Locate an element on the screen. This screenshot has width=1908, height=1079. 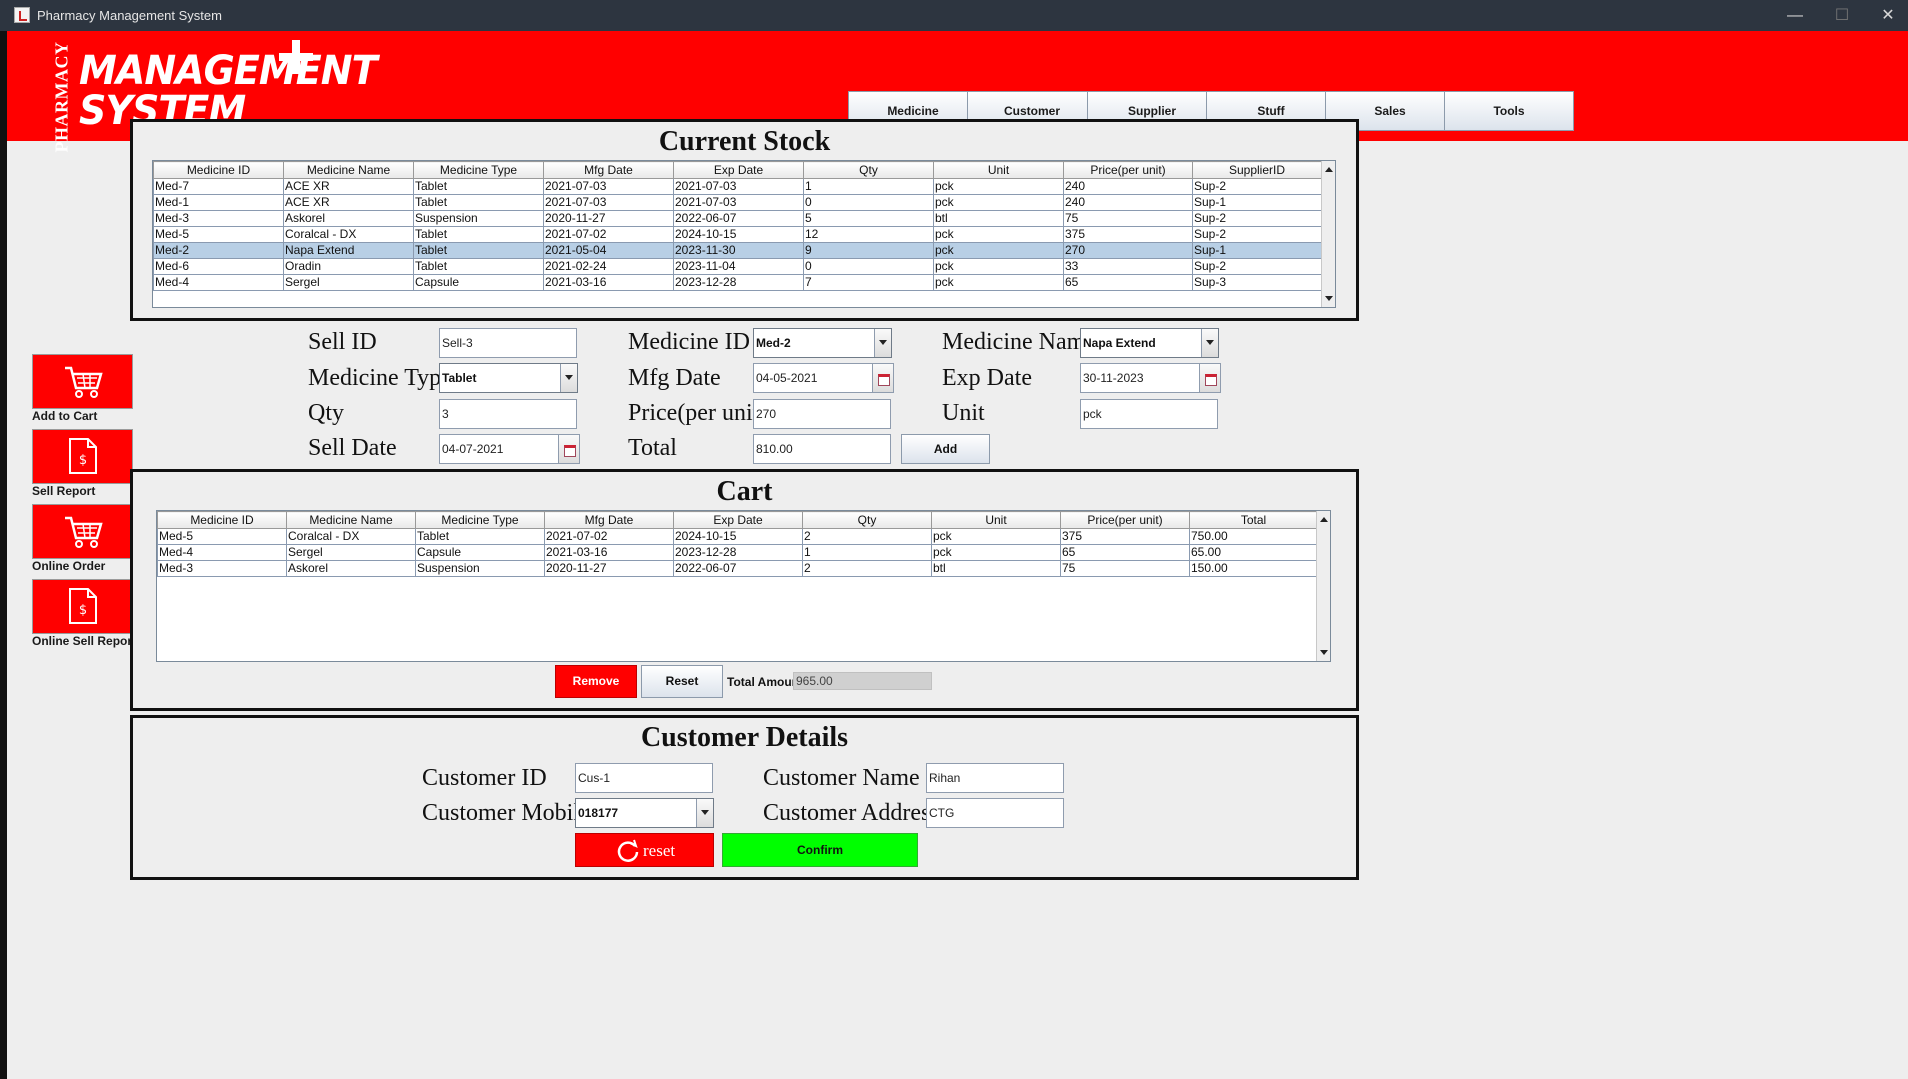
qty-field: 3 is located at coordinates (508, 414).